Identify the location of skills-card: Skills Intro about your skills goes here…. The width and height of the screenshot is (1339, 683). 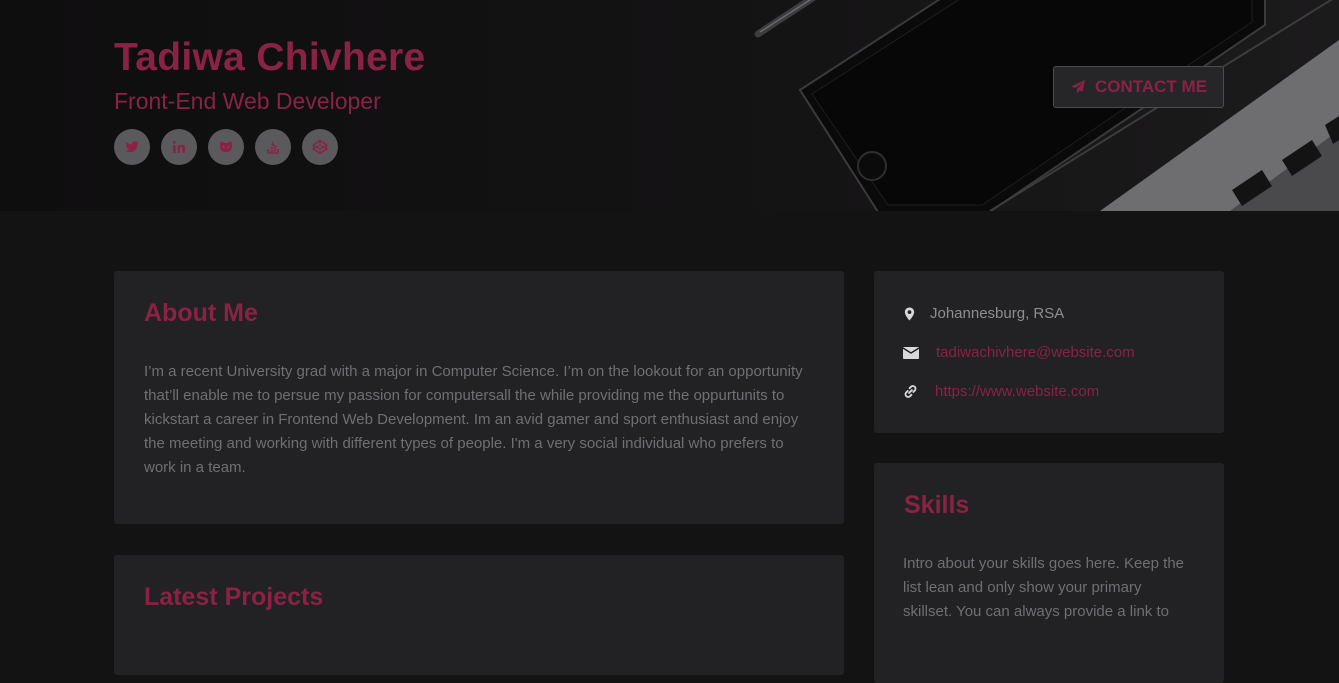
(1049, 573).